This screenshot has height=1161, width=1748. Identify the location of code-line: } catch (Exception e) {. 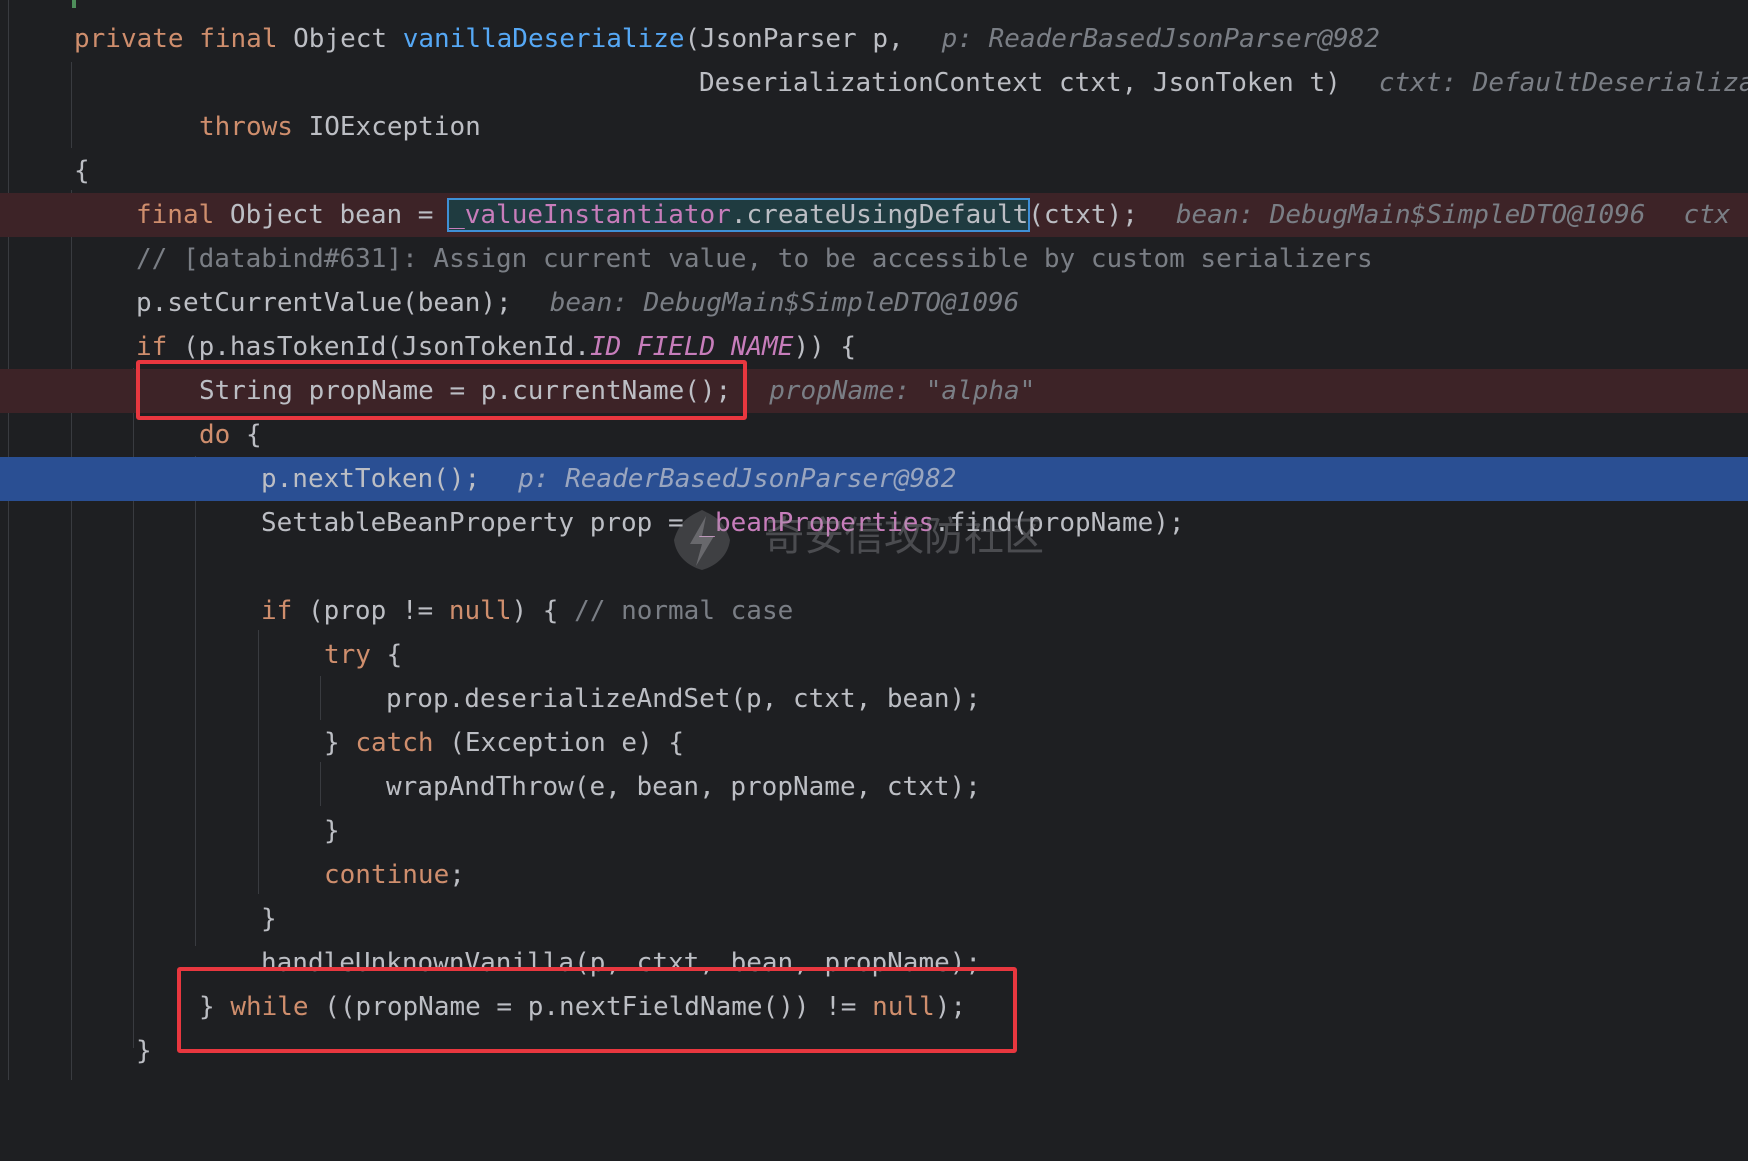
(874, 743).